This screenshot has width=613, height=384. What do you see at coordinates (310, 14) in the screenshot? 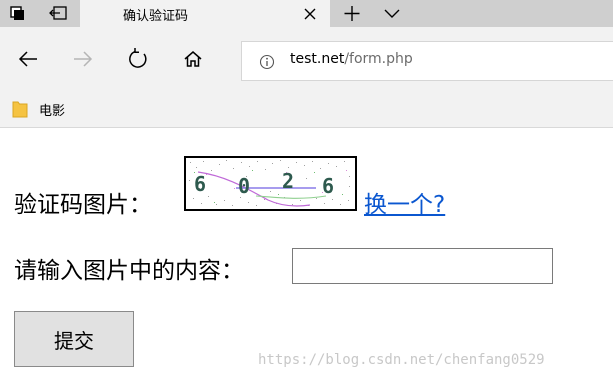
I see `close-tab-icon` at bounding box center [310, 14].